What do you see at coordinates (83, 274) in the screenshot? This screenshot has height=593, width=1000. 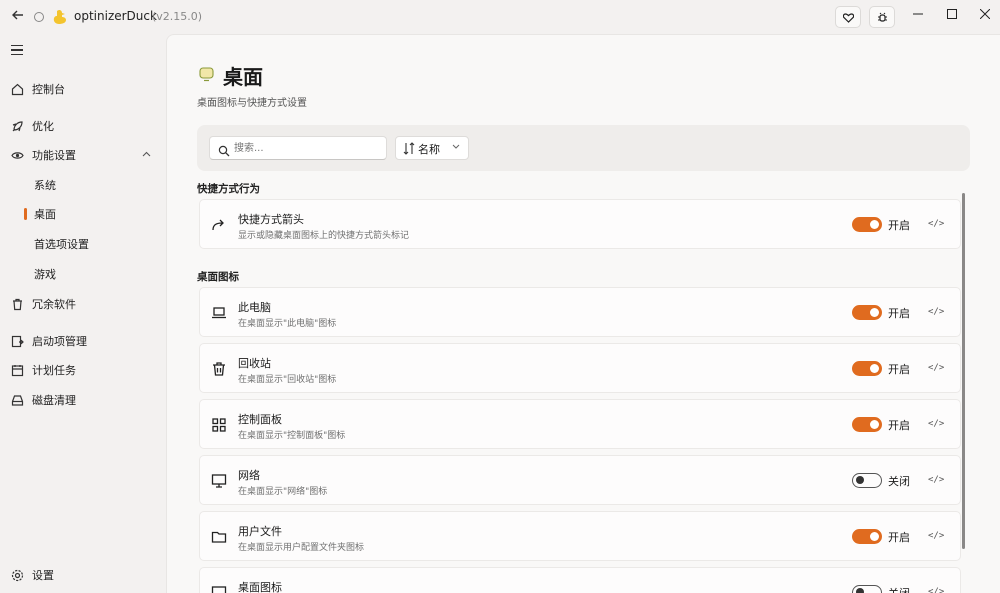 I see `sidebar-subitem-games: 游戏` at bounding box center [83, 274].